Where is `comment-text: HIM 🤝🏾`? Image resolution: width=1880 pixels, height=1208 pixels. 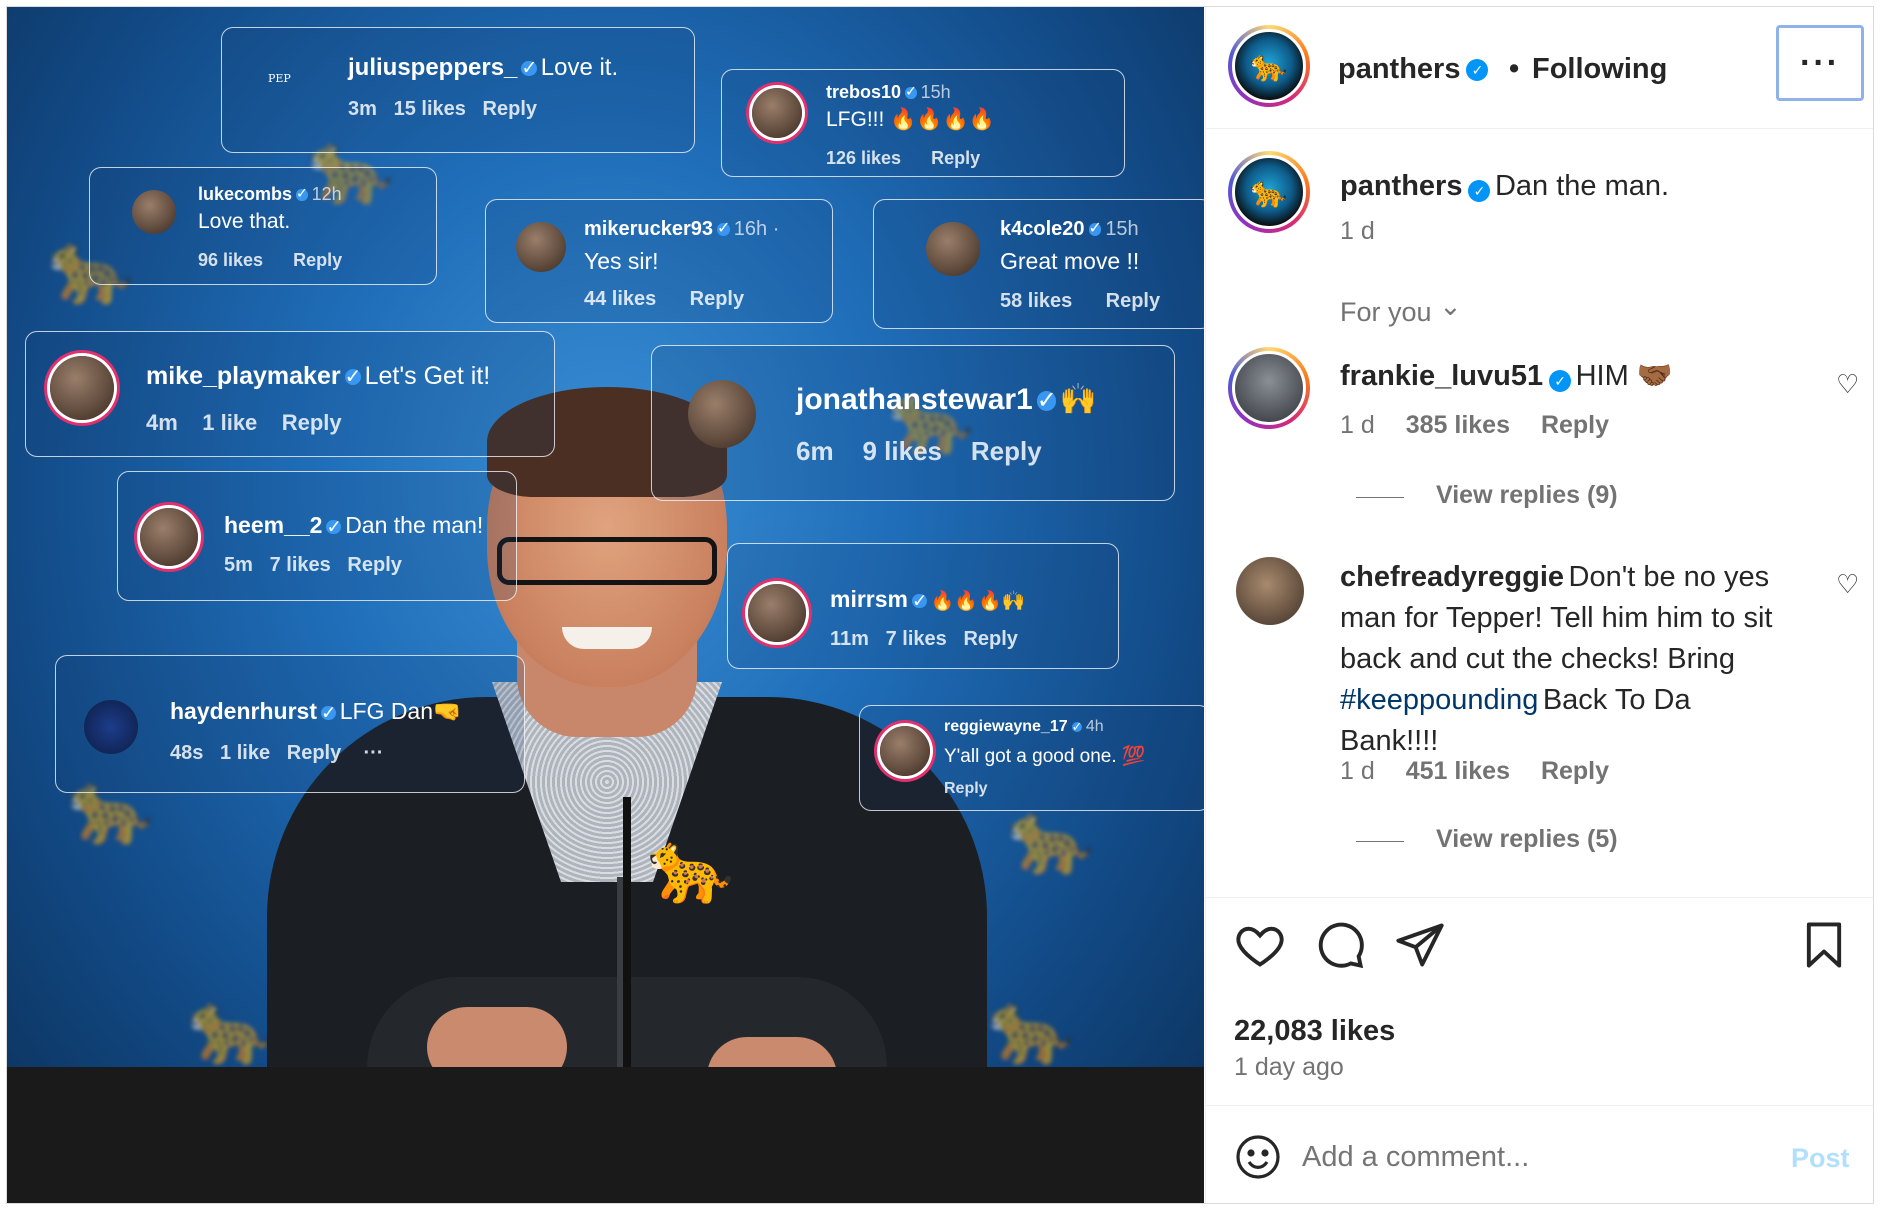 comment-text: HIM 🤝🏾 is located at coordinates (1624, 376).